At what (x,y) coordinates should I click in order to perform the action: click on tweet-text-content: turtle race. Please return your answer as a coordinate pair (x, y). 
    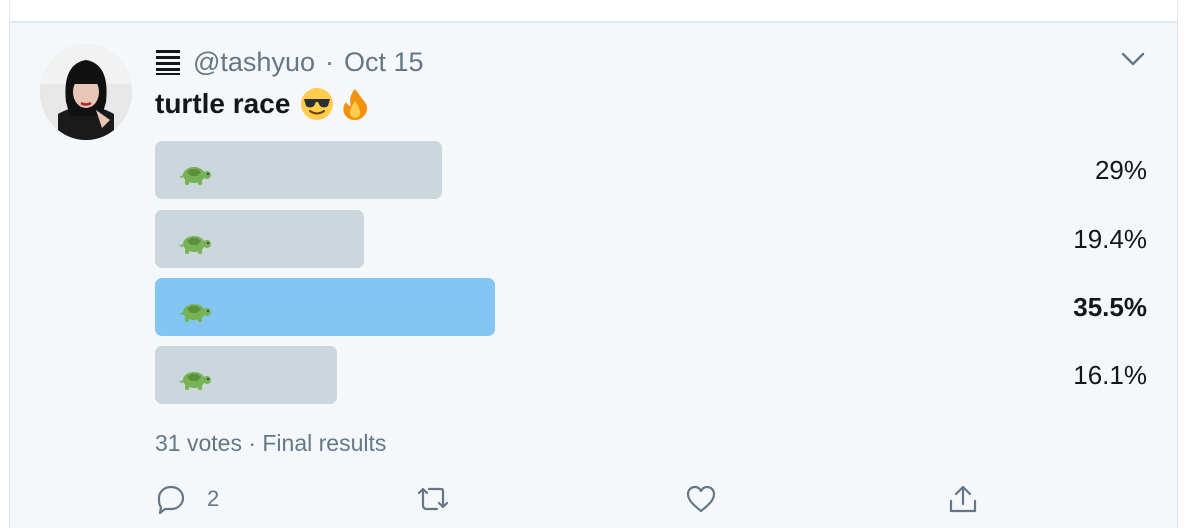
    Looking at the image, I should click on (223, 103).